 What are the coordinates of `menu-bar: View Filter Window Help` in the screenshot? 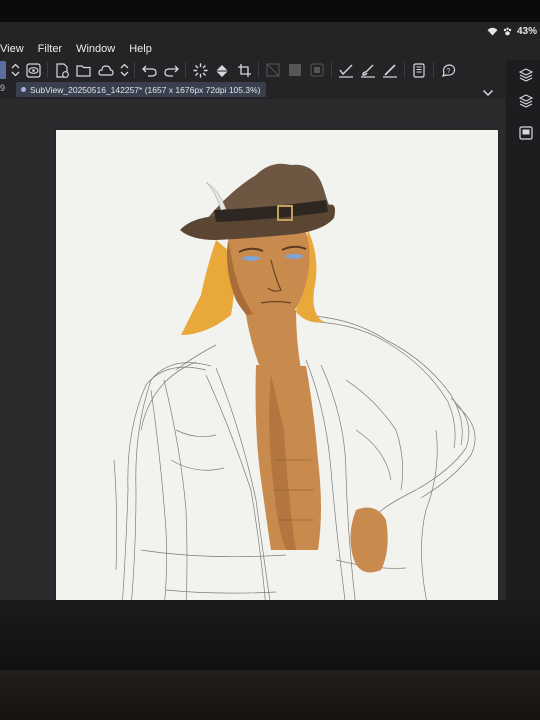 It's located at (79, 49).